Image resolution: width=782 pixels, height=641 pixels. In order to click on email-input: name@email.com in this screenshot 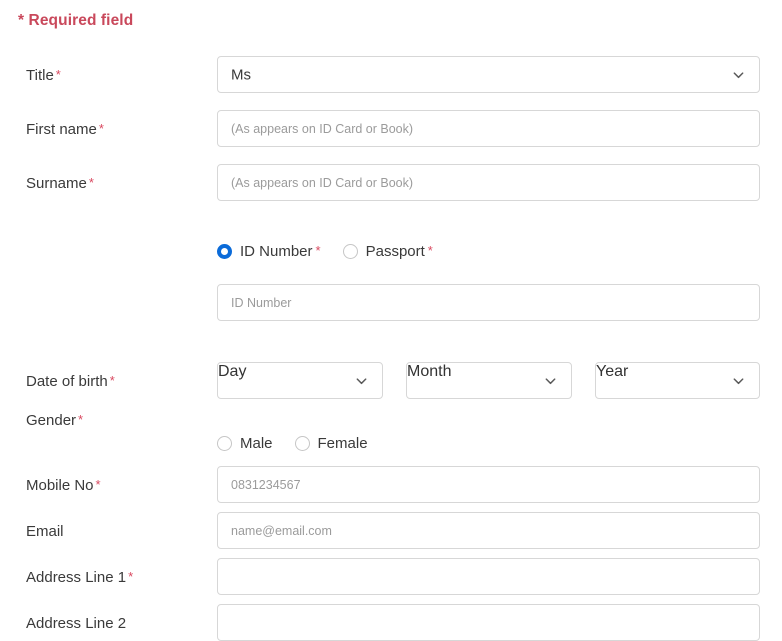, I will do `click(488, 530)`.